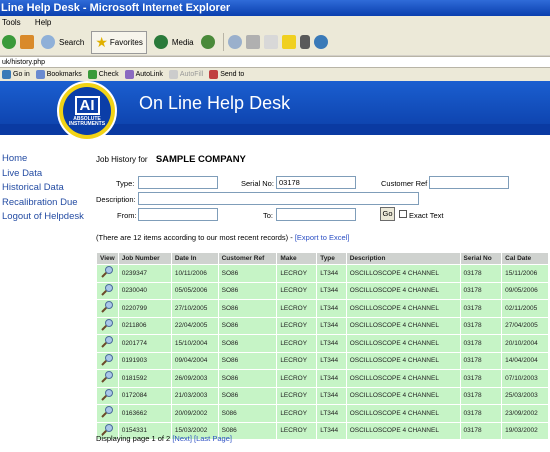 The width and height of the screenshot is (550, 452). I want to click on job-number-cell: 0172084, so click(144, 395).